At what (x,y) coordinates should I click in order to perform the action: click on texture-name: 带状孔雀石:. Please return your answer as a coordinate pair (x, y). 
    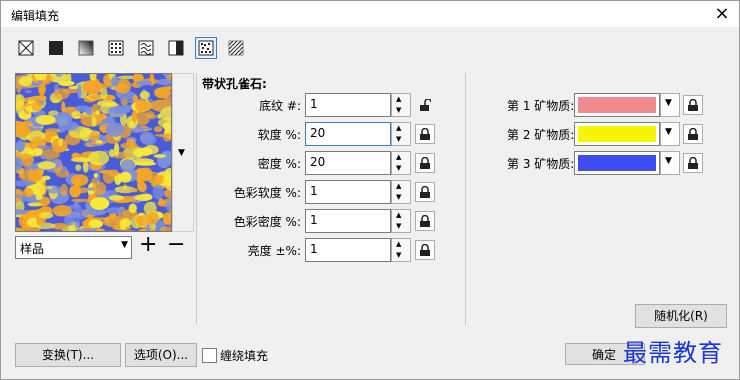
    Looking at the image, I should click on (234, 84).